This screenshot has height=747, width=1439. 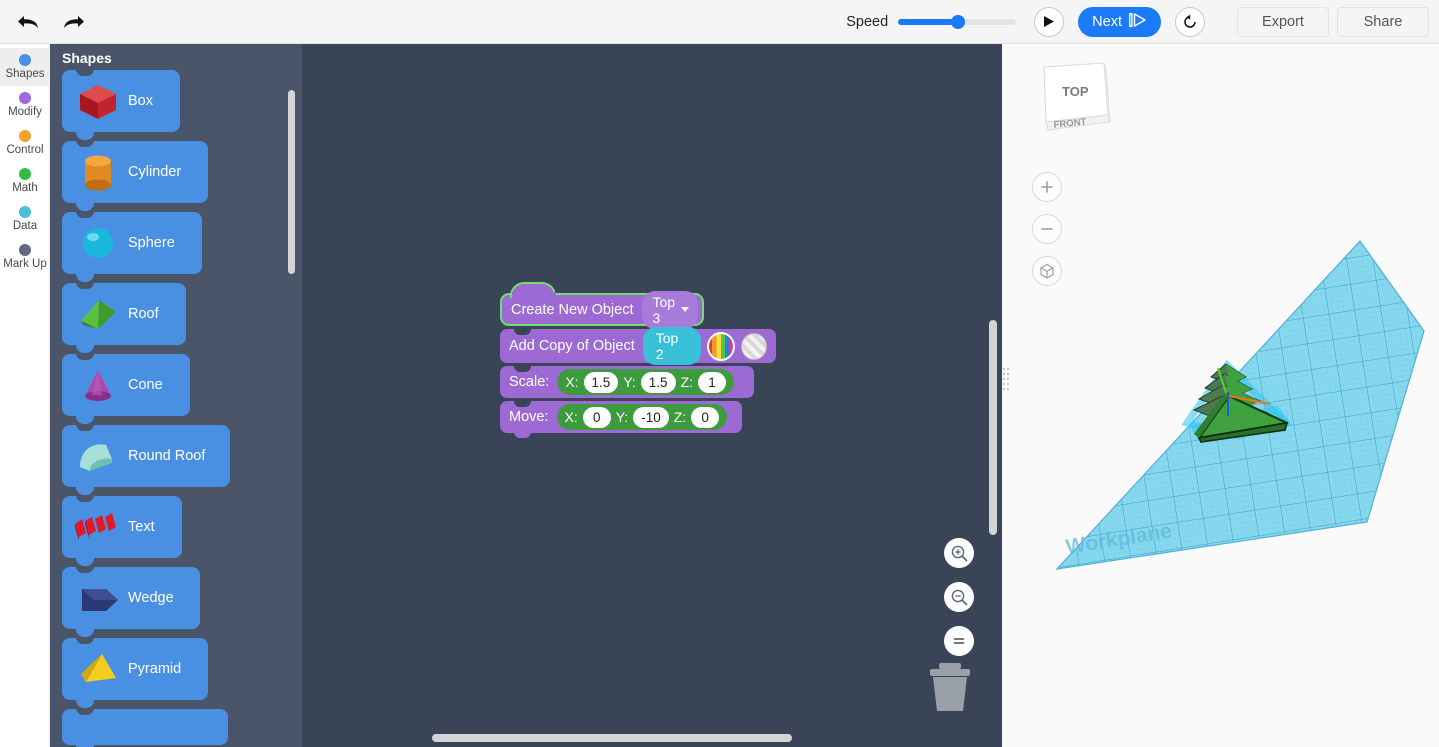 What do you see at coordinates (98, 527) in the screenshot?
I see `text-icon` at bounding box center [98, 527].